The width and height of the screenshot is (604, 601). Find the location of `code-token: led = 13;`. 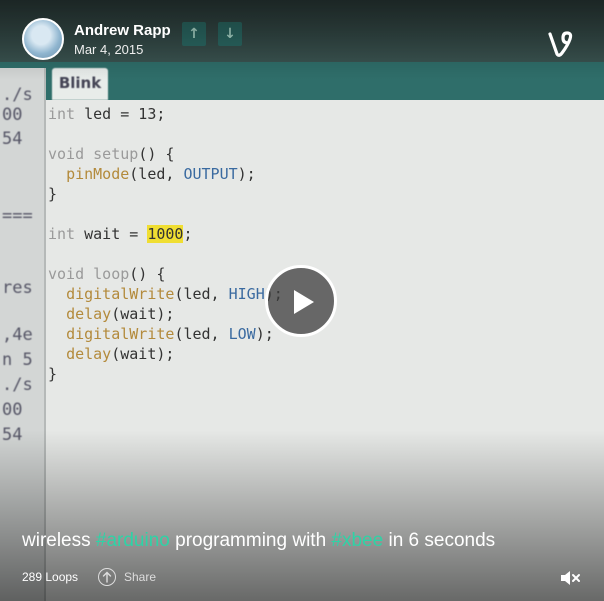

code-token: led = 13; is located at coordinates (120, 114).